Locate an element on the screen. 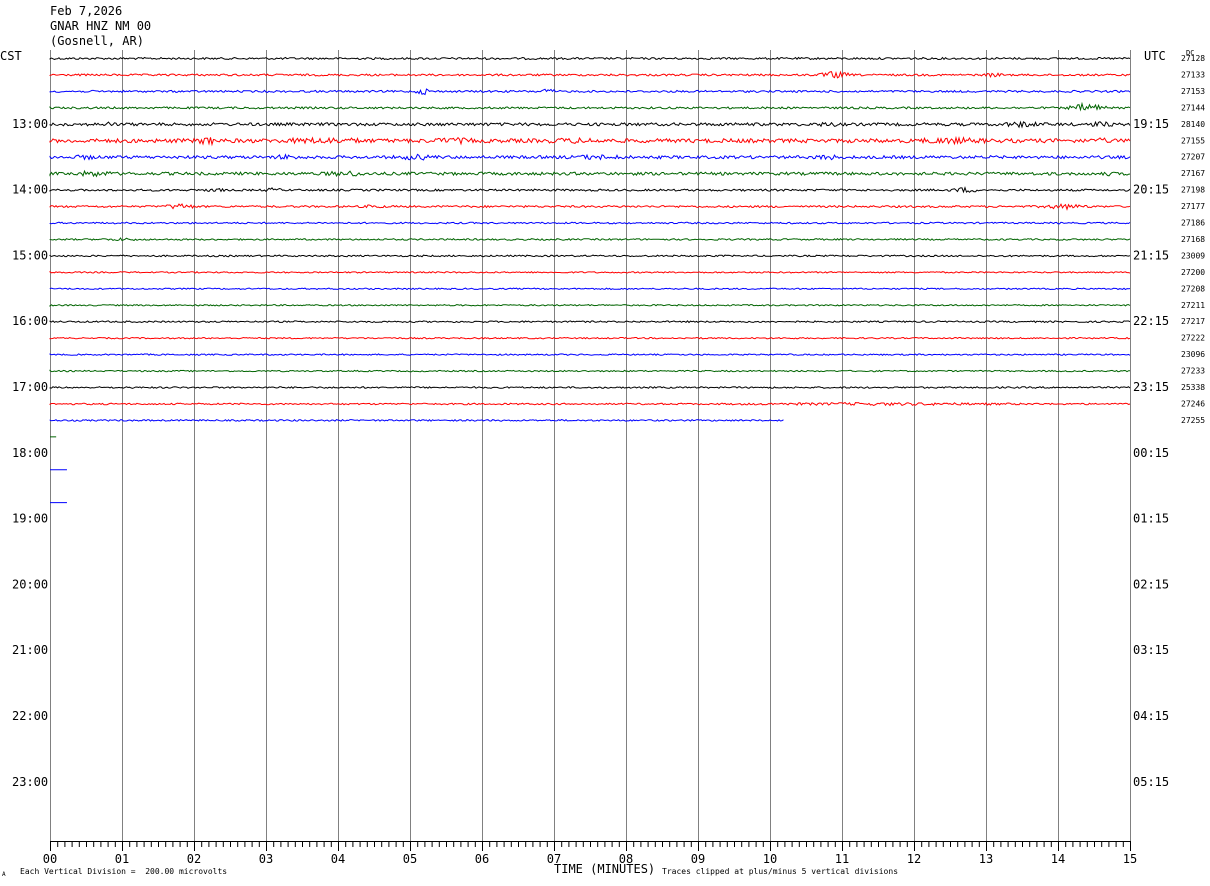 The image size is (1210, 886). cst-time-label: 22:00 is located at coordinates (30, 716).